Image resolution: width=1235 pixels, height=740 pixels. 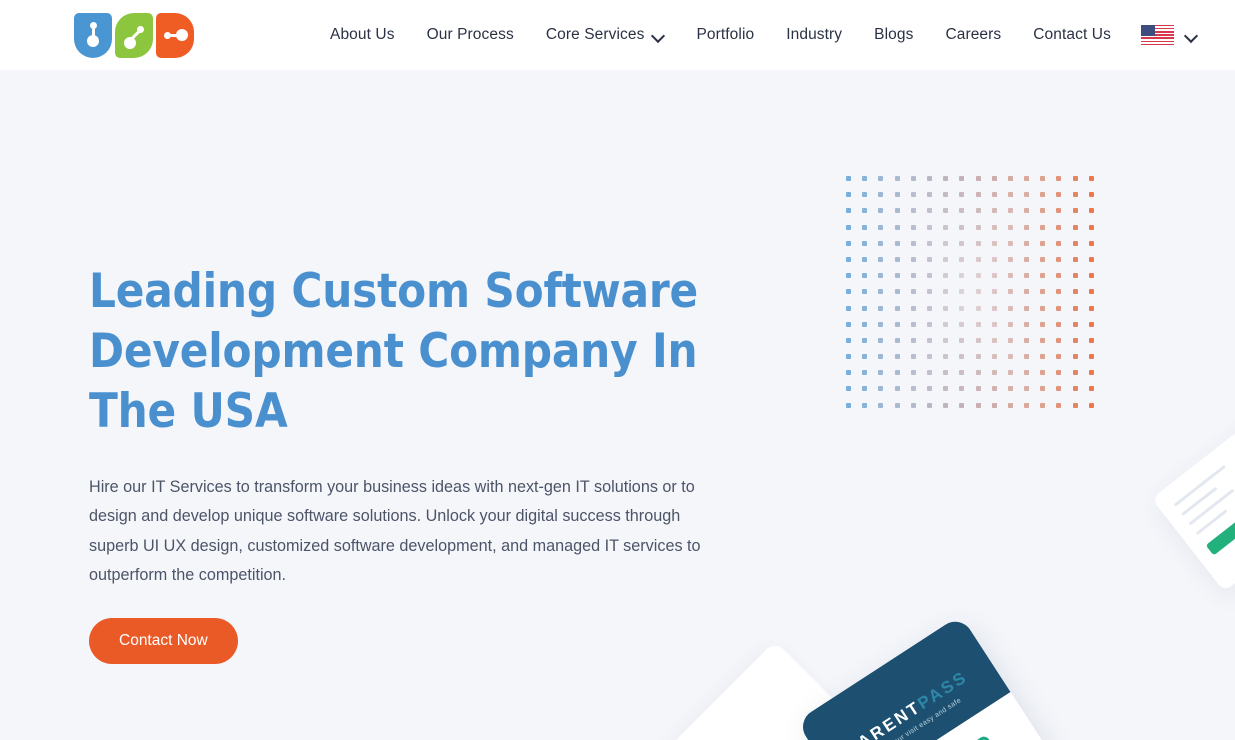 What do you see at coordinates (725, 35) in the screenshot?
I see `nav-item-portfolio: Portfolio` at bounding box center [725, 35].